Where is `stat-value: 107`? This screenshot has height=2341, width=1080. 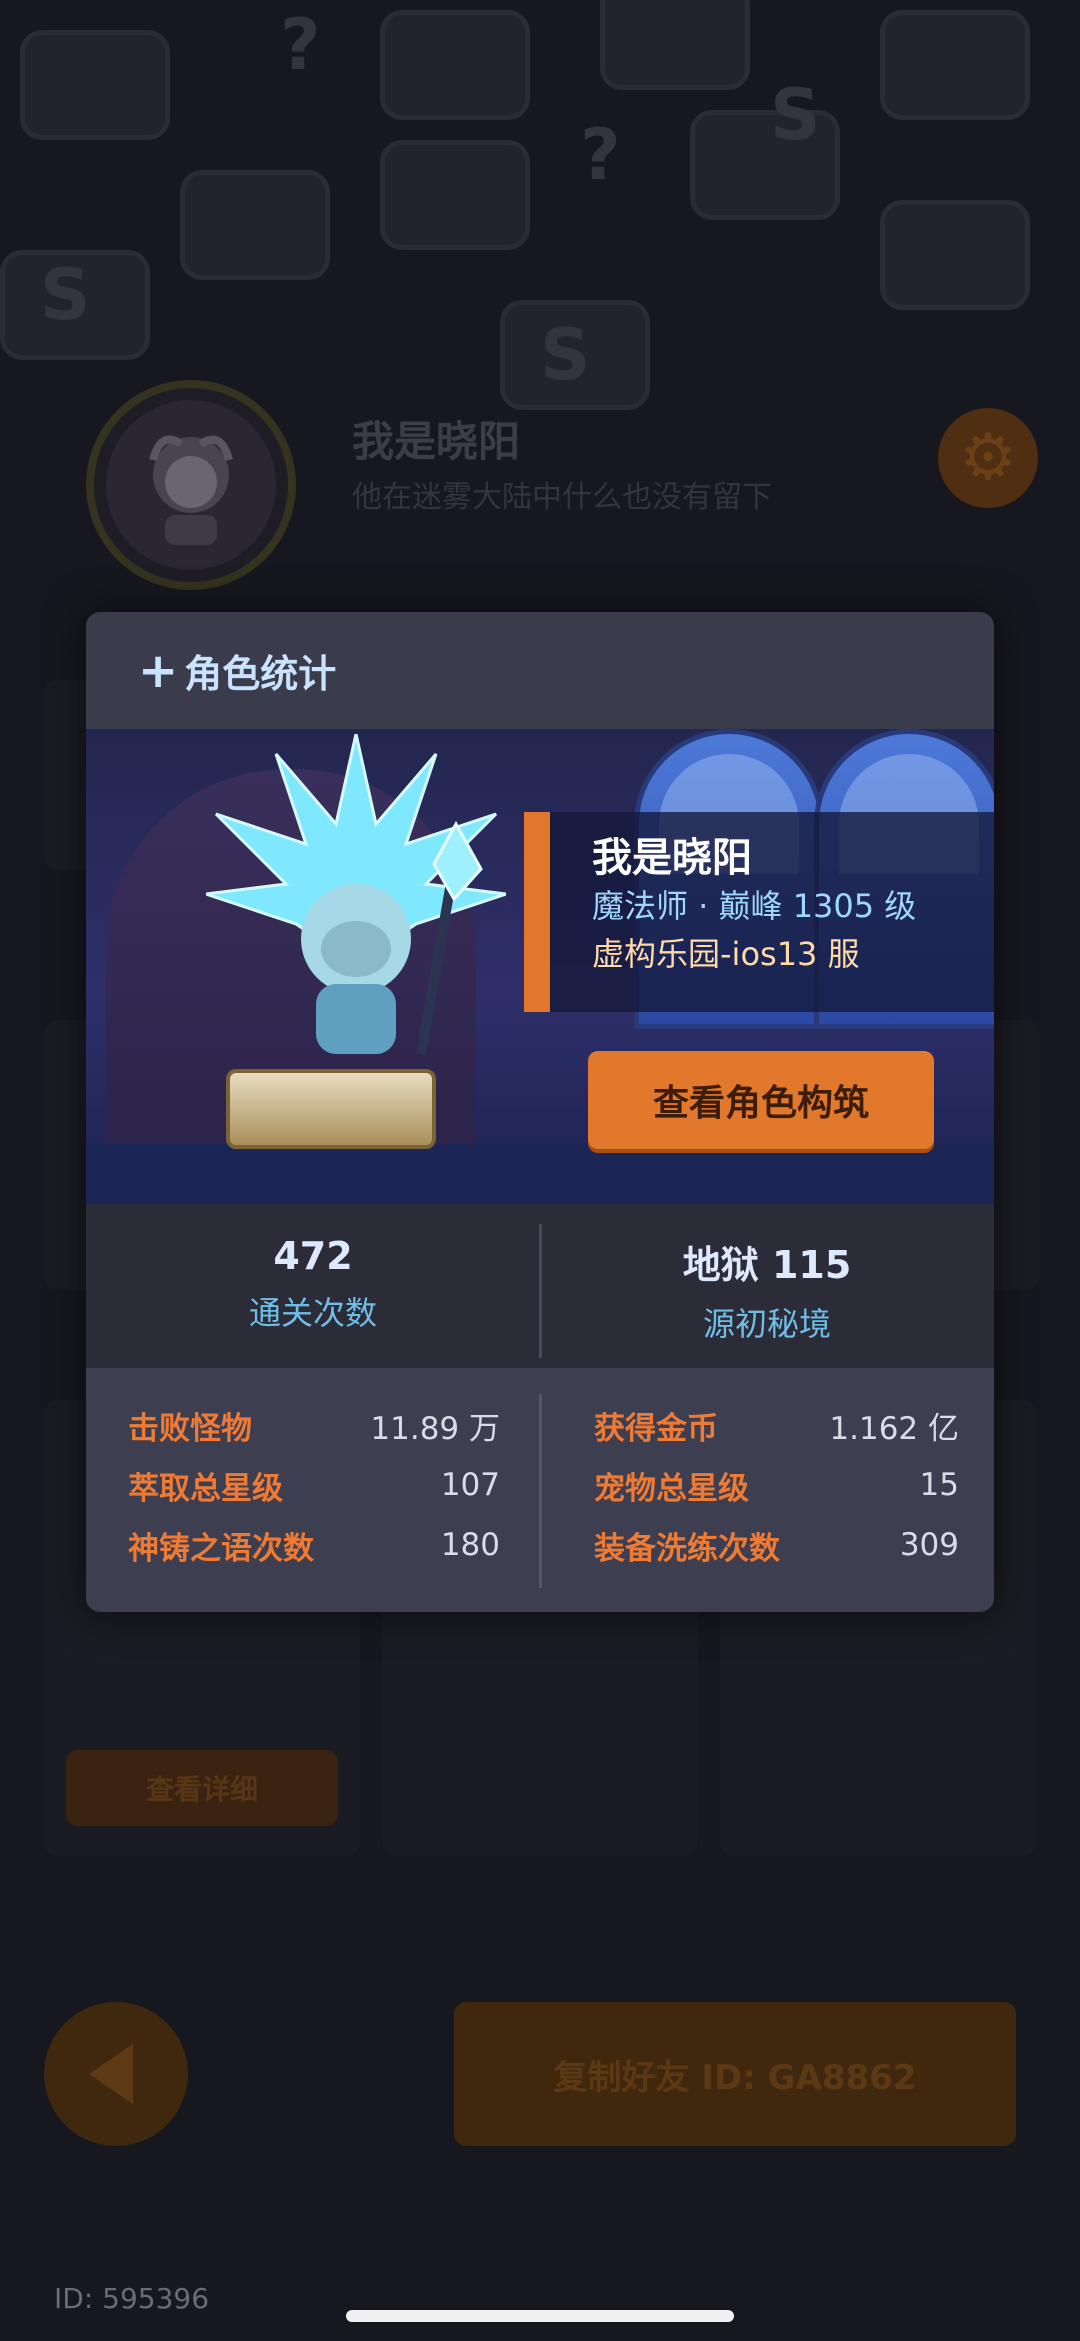 stat-value: 107 is located at coordinates (470, 1485).